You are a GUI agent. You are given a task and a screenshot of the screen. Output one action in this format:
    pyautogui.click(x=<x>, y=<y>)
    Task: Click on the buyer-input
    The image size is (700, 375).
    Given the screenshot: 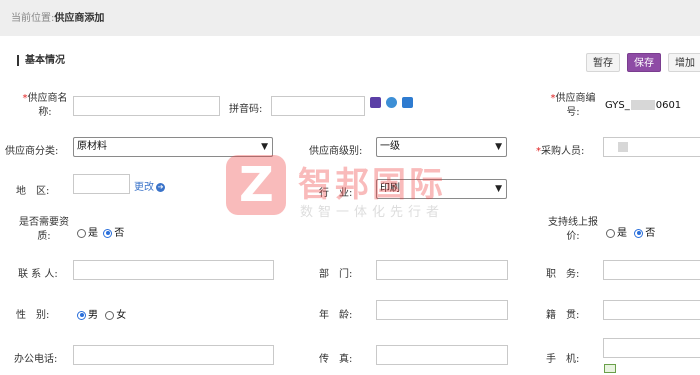 What is the action you would take?
    pyautogui.click(x=651, y=147)
    